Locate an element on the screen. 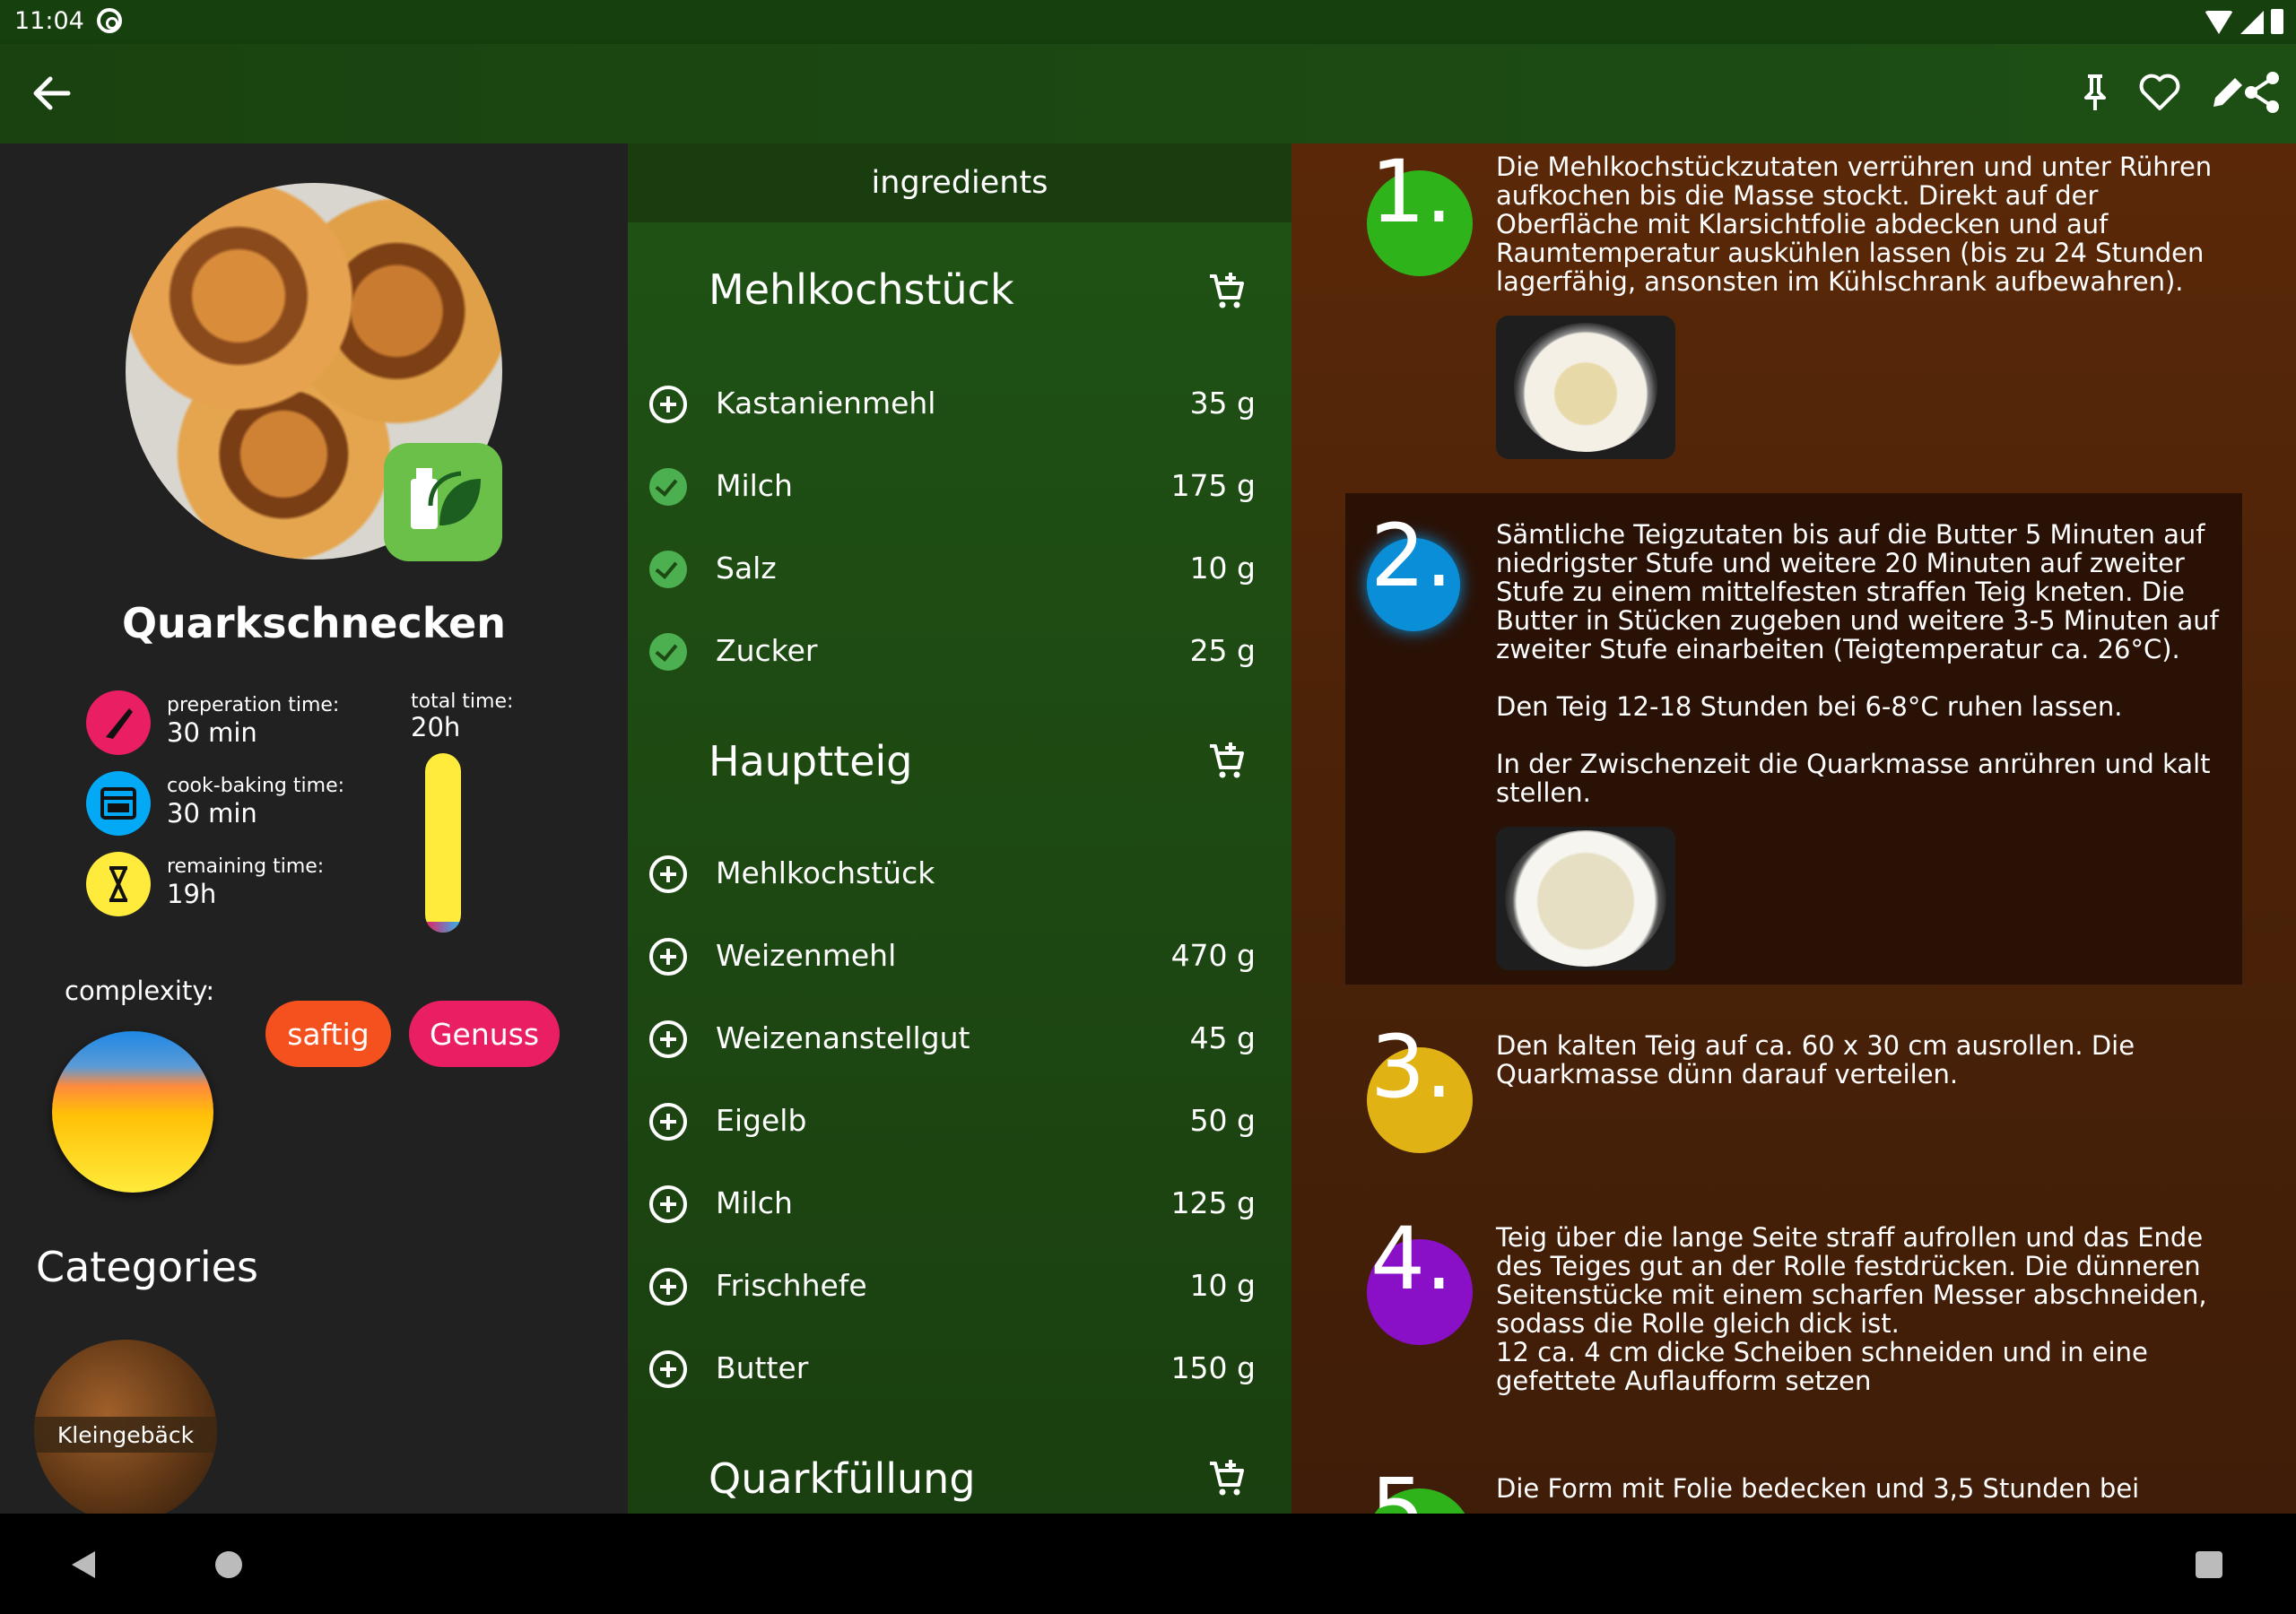 The width and height of the screenshot is (2296, 1614). section-title-quarkfuellung: Quarkfüllung is located at coordinates (842, 1478).